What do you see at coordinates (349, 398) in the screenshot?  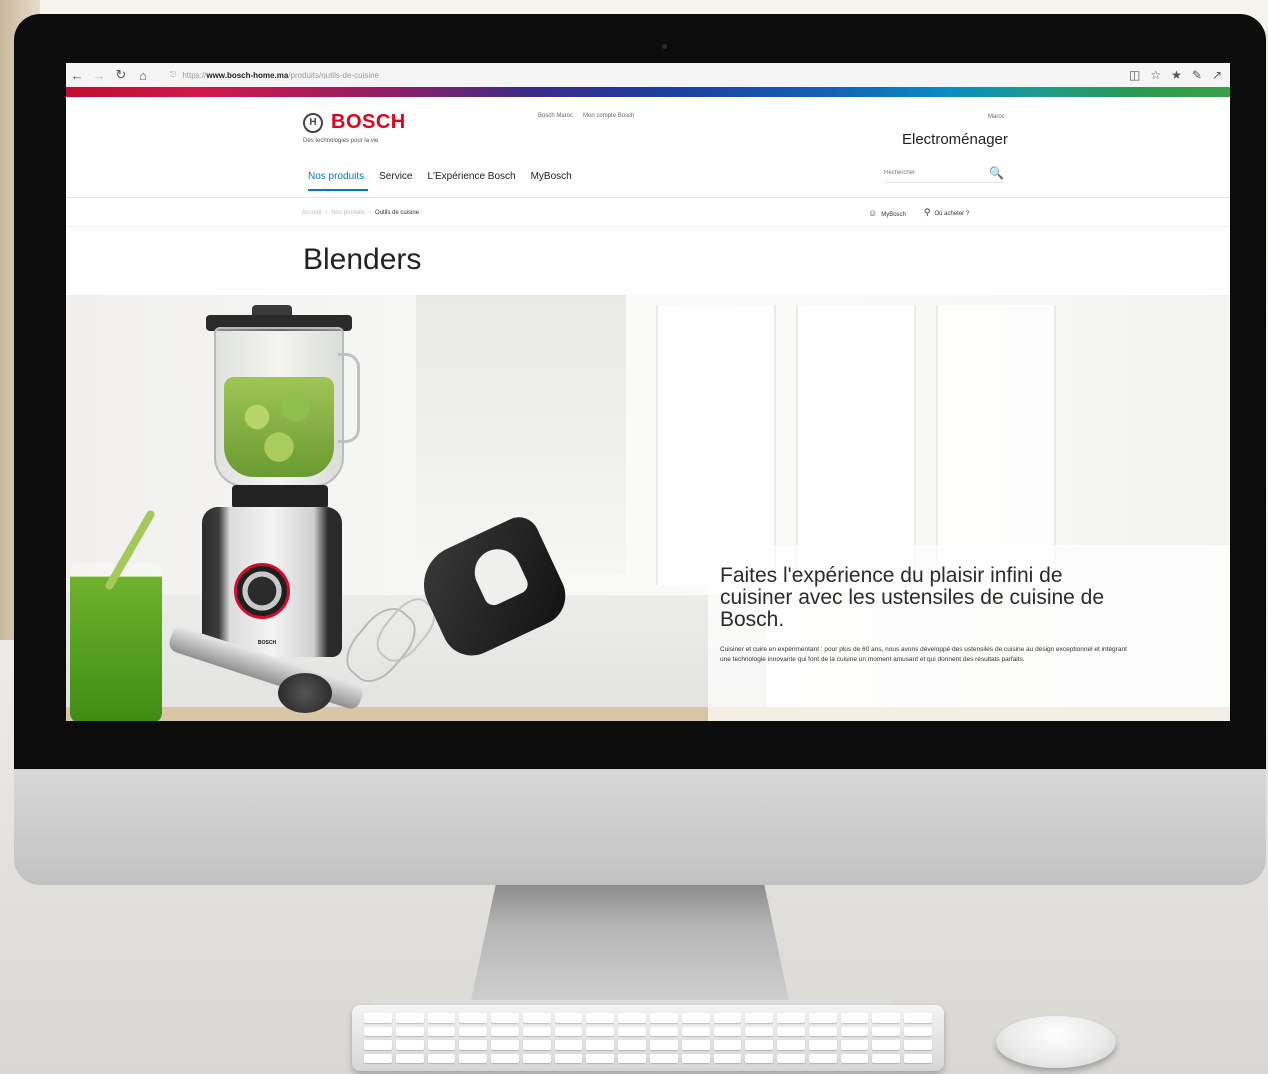 I see `blender-handle` at bounding box center [349, 398].